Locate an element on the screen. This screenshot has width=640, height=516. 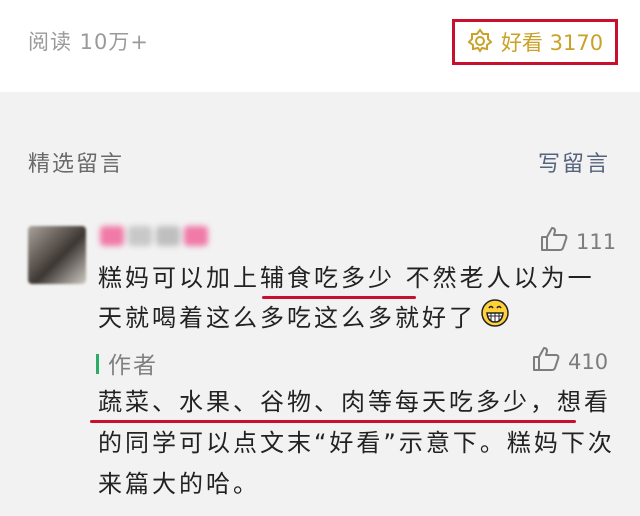
reply-like-button: 410 is located at coordinates (570, 361).